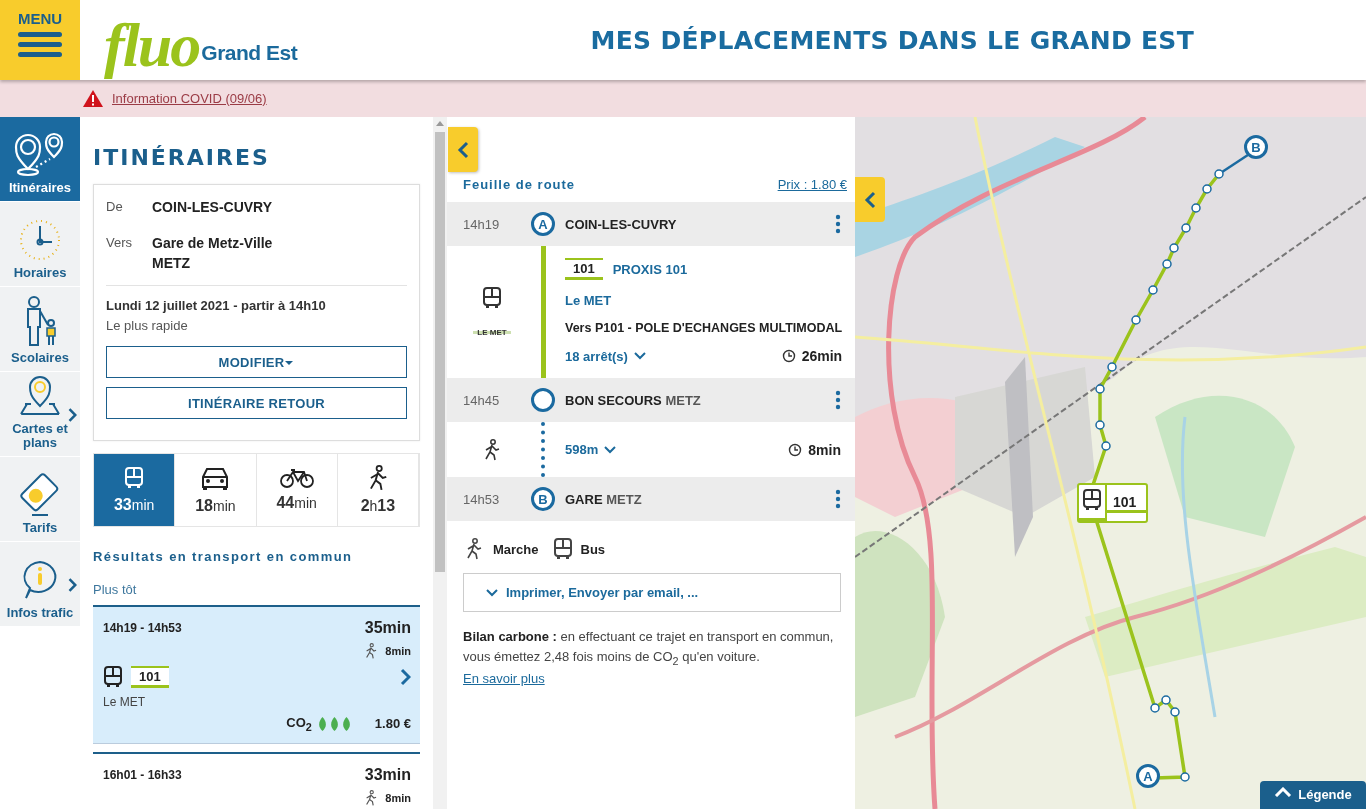 The image size is (1366, 809). What do you see at coordinates (822, 356) in the screenshot?
I see `leg-duration: 26min` at bounding box center [822, 356].